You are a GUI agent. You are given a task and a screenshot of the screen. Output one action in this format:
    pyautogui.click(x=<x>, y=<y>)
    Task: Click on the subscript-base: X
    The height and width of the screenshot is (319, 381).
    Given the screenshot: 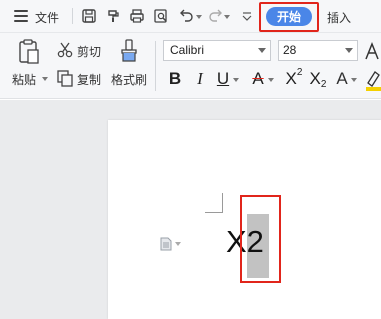 What is the action you would take?
    pyautogui.click(x=315, y=78)
    